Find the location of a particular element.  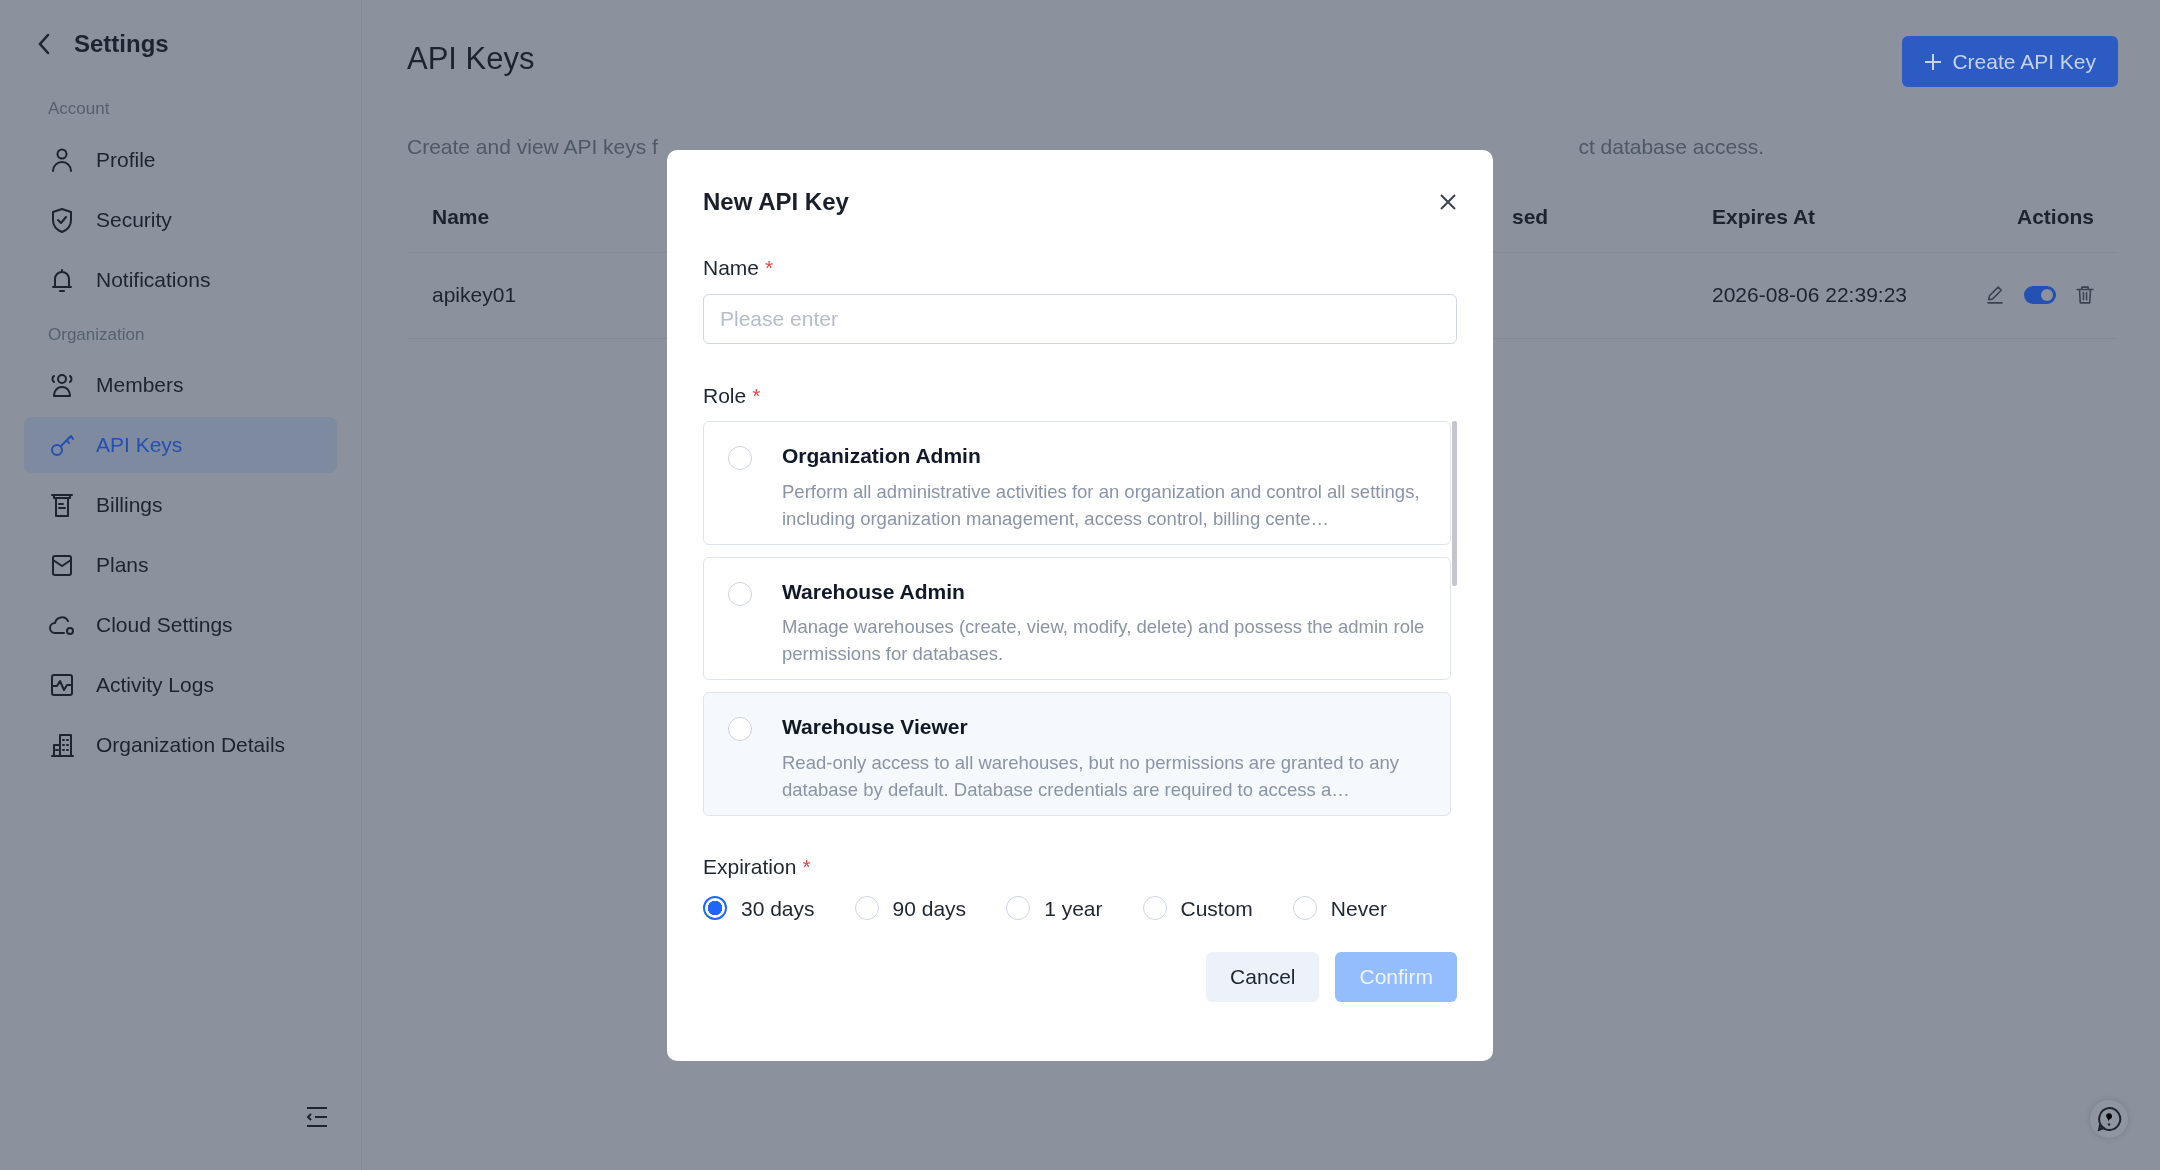

radio-option: Custom is located at coordinates (1197, 908).